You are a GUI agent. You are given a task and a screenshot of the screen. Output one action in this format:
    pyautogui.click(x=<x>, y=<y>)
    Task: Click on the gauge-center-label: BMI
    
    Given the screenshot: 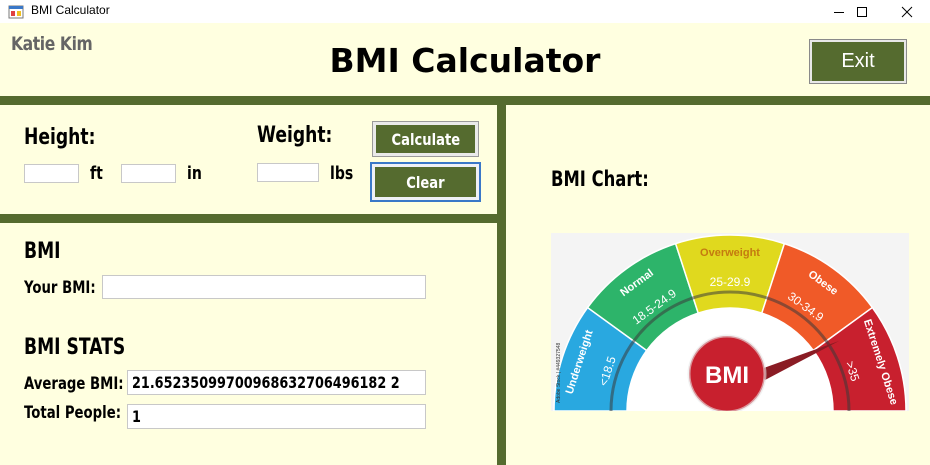 What is the action you would take?
    pyautogui.click(x=727, y=375)
    